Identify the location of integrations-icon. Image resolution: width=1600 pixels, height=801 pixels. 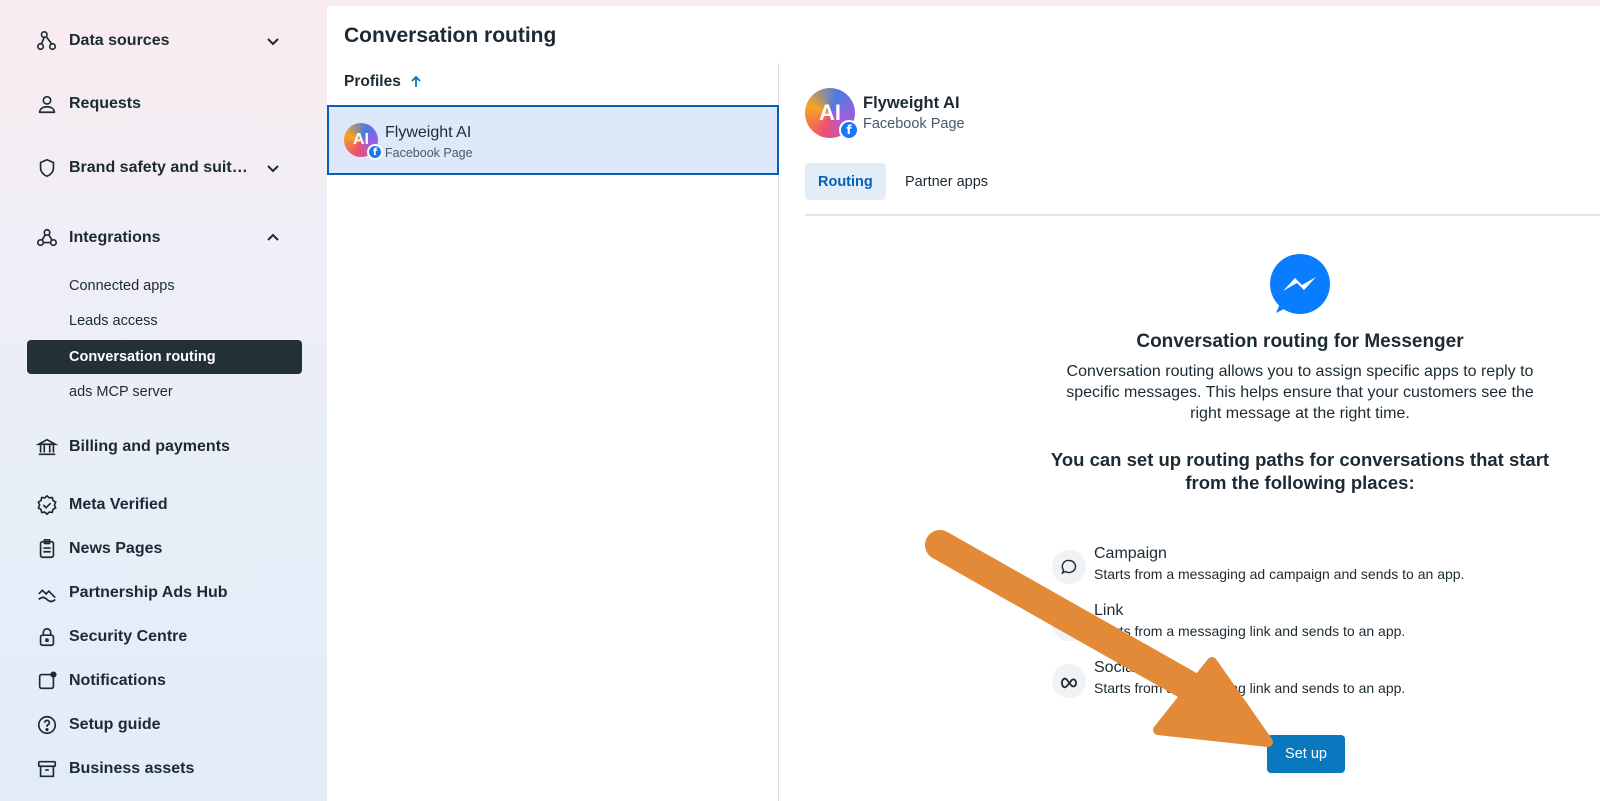
(47, 238).